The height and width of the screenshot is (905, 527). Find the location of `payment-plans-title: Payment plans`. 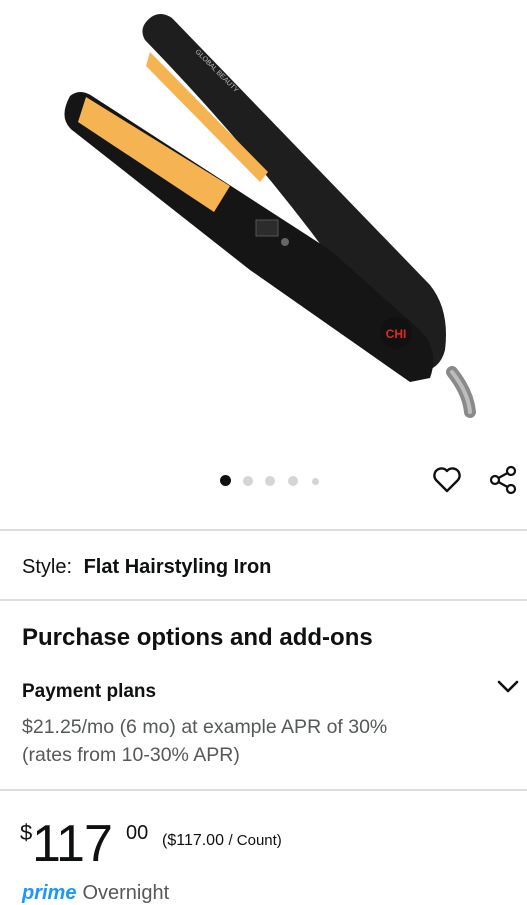

payment-plans-title: Payment plans is located at coordinates (89, 692).